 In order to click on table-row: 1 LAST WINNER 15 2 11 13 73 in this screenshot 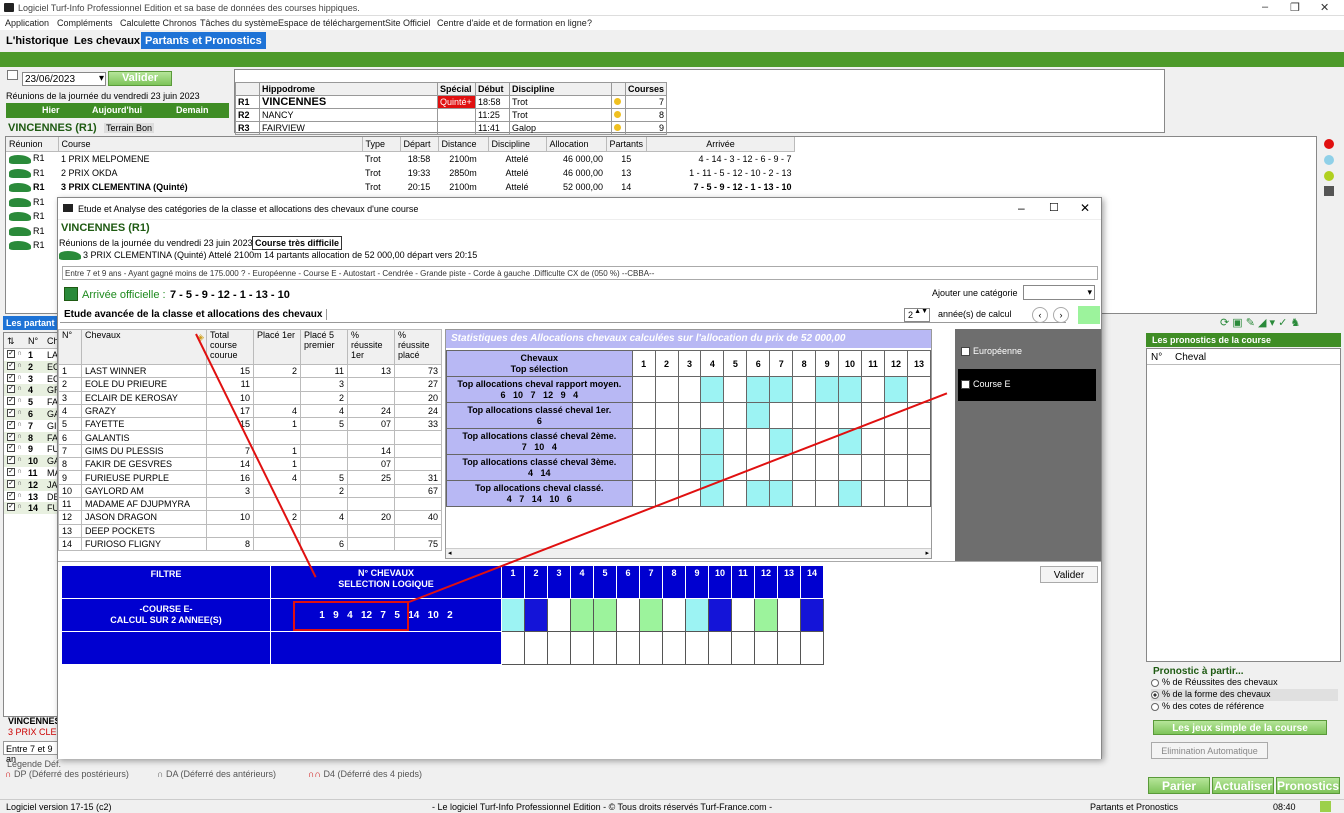, I will do `click(250, 371)`.